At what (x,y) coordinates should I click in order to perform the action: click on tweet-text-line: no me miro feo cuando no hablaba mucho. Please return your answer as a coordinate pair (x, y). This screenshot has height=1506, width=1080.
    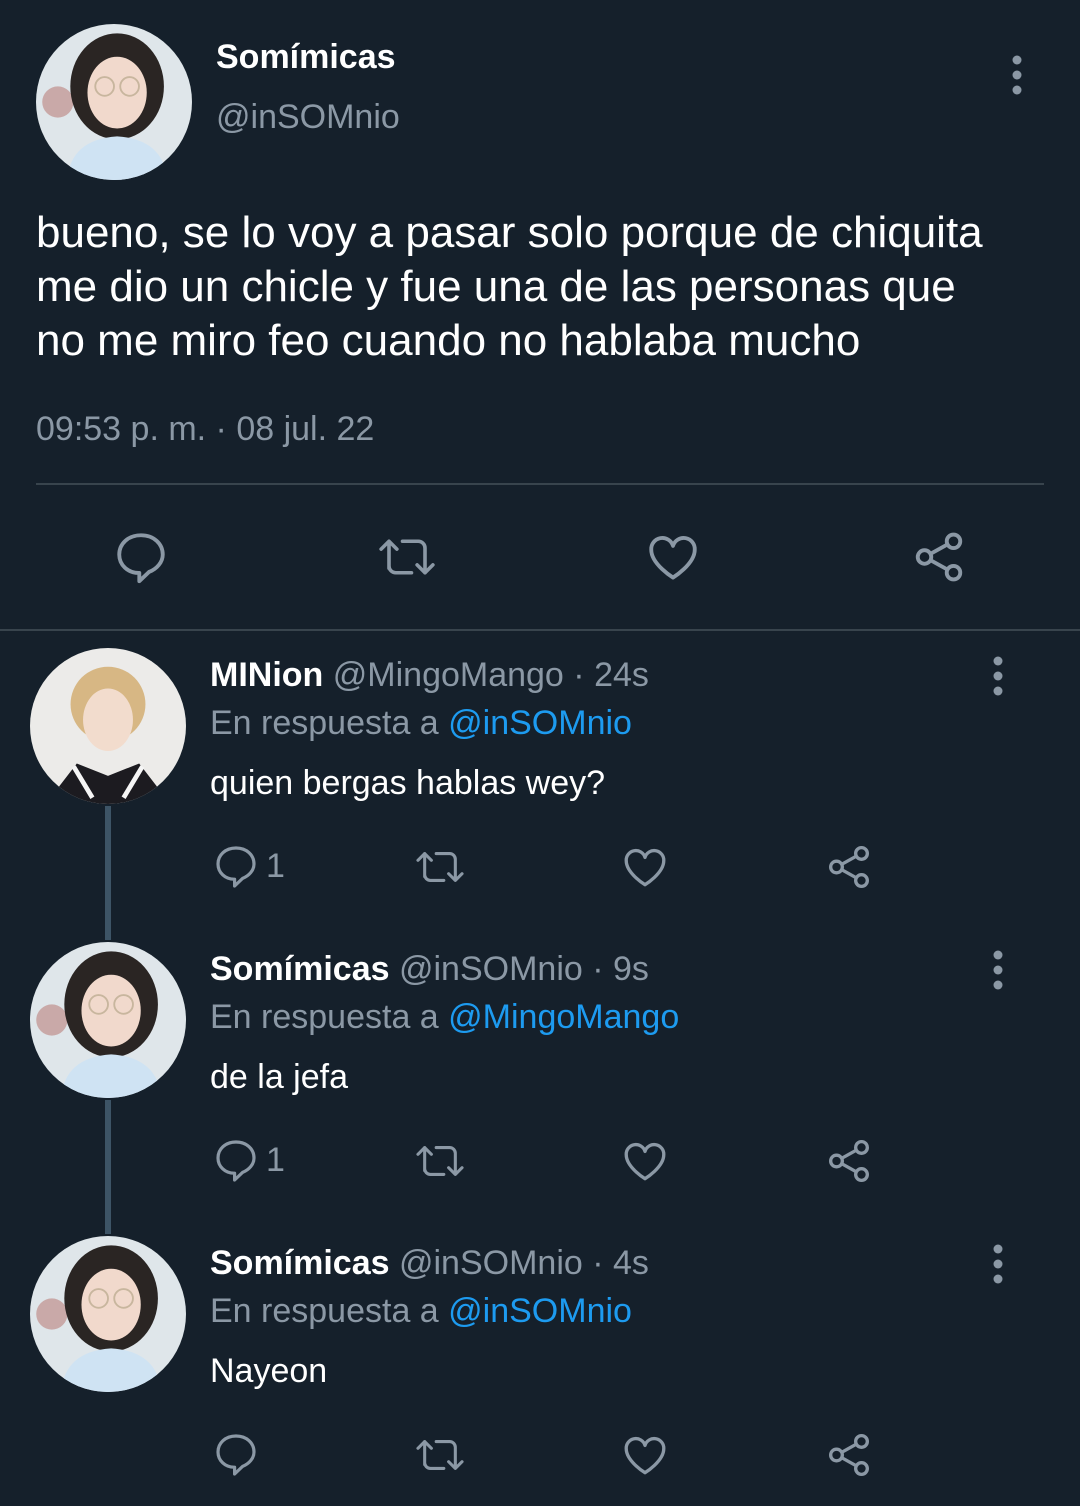
    Looking at the image, I should click on (448, 340).